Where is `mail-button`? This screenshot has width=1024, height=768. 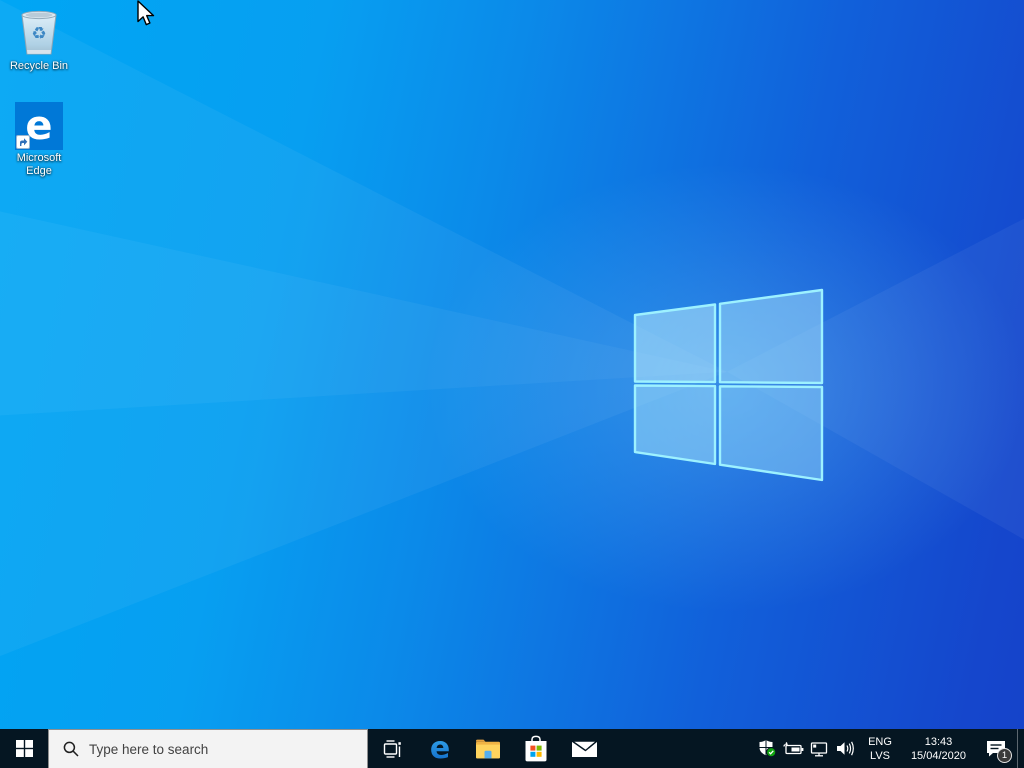
mail-button is located at coordinates (584, 748).